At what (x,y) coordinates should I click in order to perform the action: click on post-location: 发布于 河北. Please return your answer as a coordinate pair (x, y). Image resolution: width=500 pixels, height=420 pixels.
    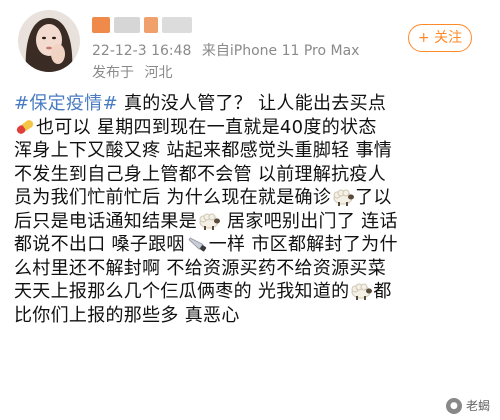
    Looking at the image, I should click on (135, 72).